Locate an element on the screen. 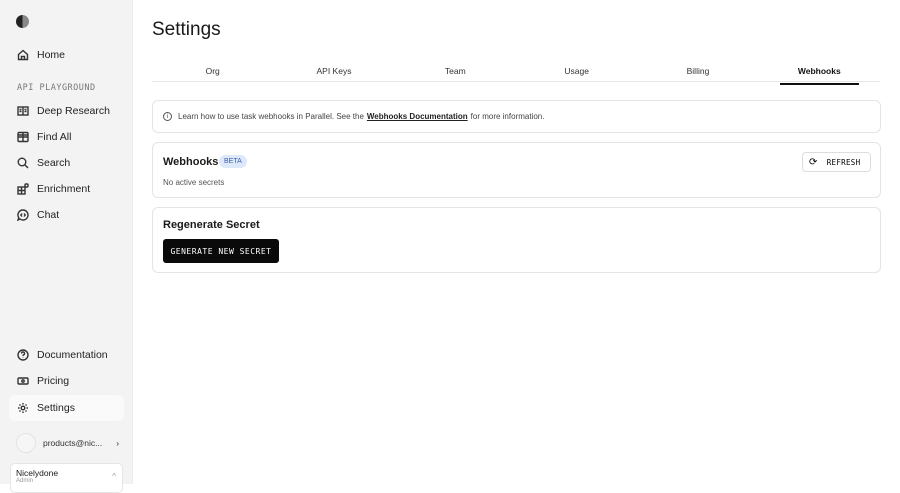 The width and height of the screenshot is (900, 493). banknote-icon is located at coordinates (23, 381).